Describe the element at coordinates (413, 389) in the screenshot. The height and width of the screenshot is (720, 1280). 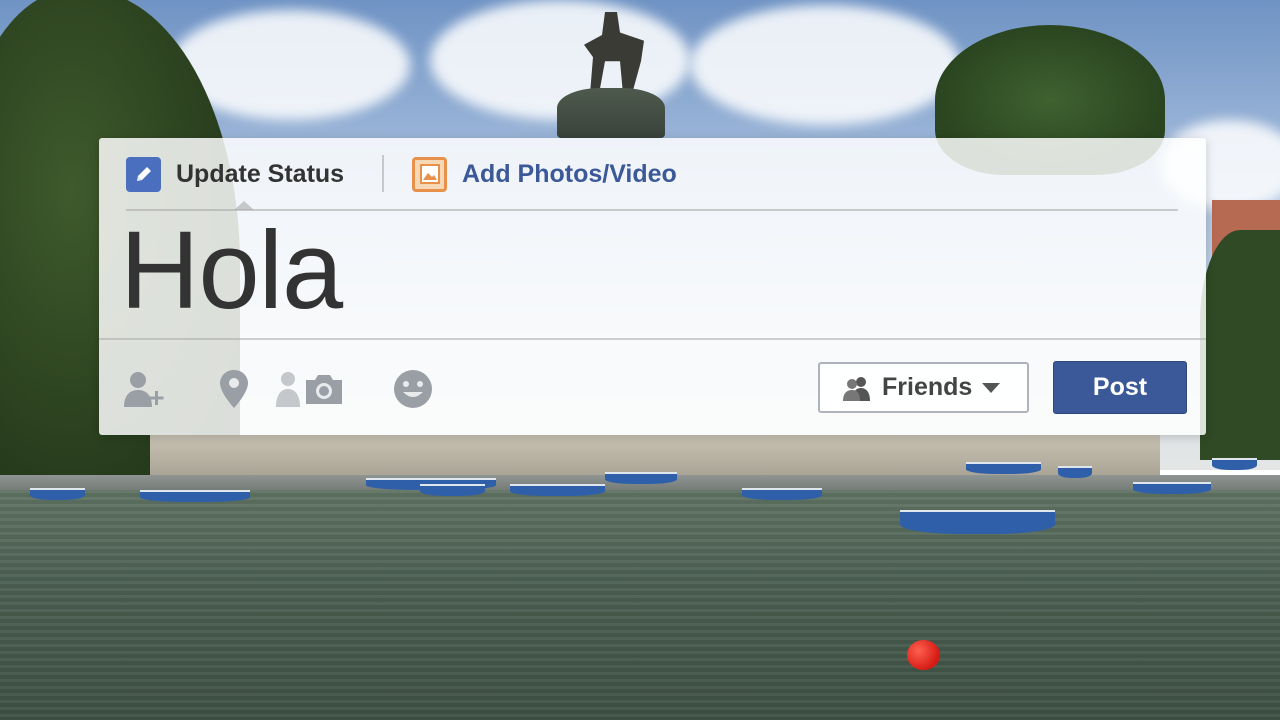
I see `smiley-icon` at that location.